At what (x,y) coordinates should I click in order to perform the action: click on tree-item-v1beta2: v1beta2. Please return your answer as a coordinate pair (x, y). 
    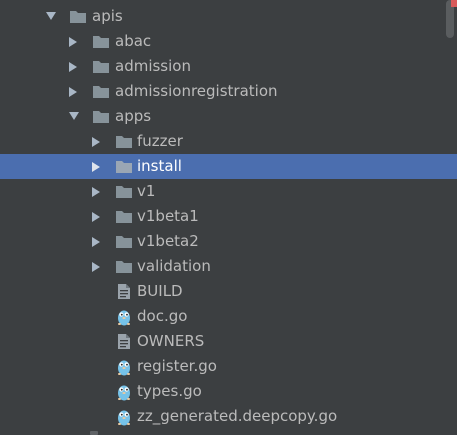
    Looking at the image, I should click on (228, 241).